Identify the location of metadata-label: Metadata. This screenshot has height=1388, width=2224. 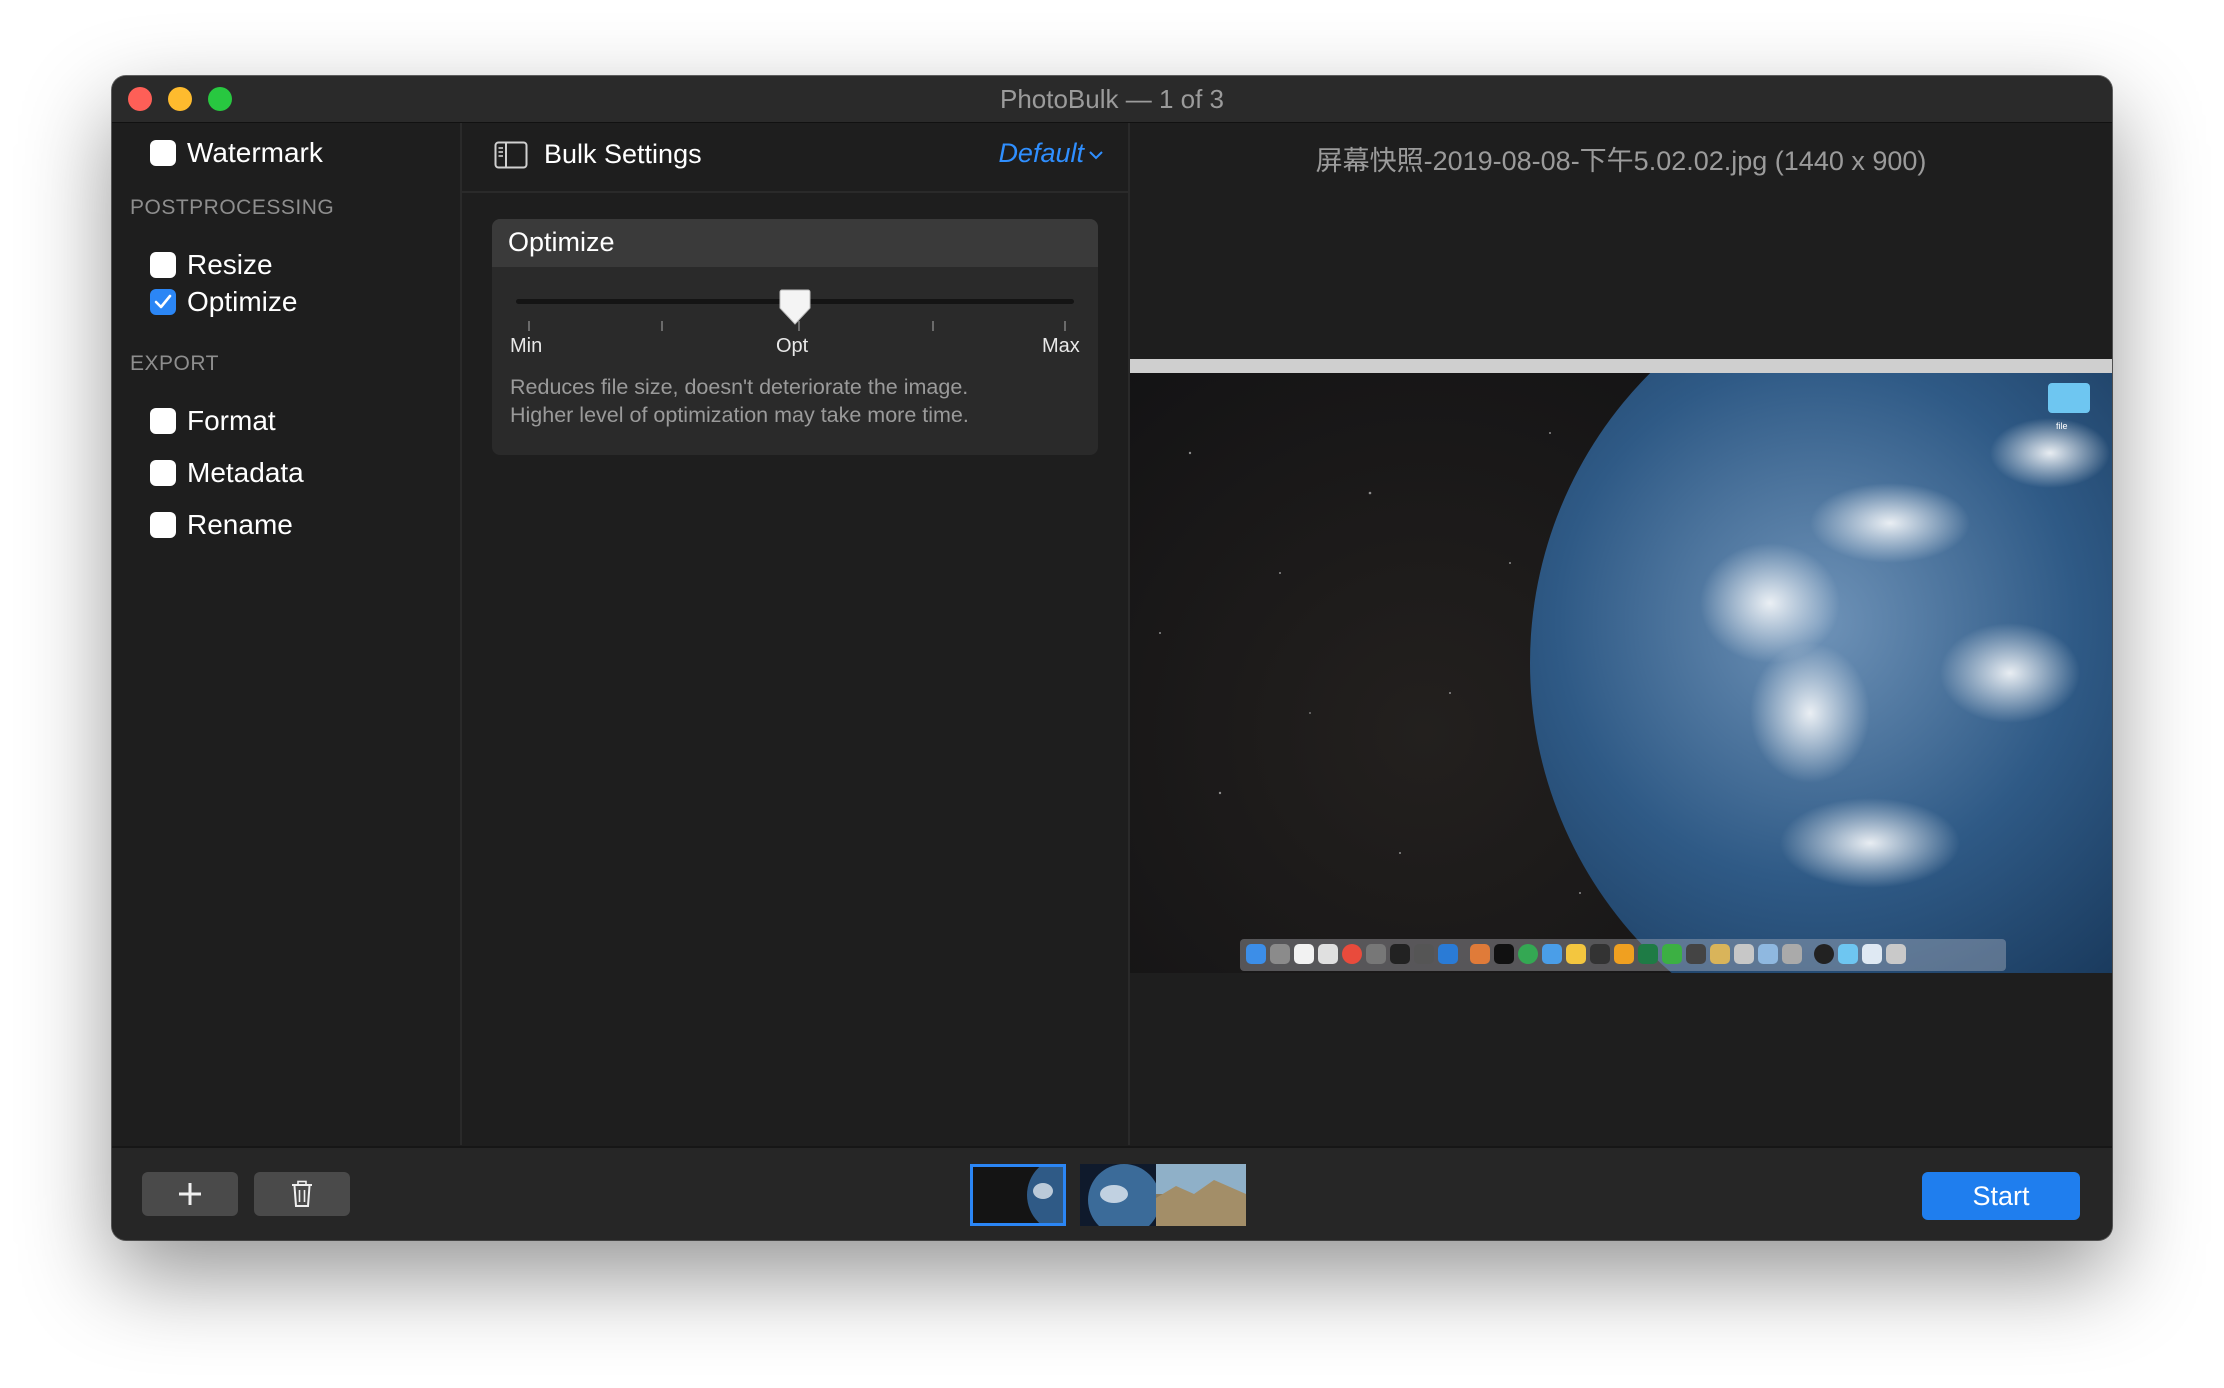
(245, 472).